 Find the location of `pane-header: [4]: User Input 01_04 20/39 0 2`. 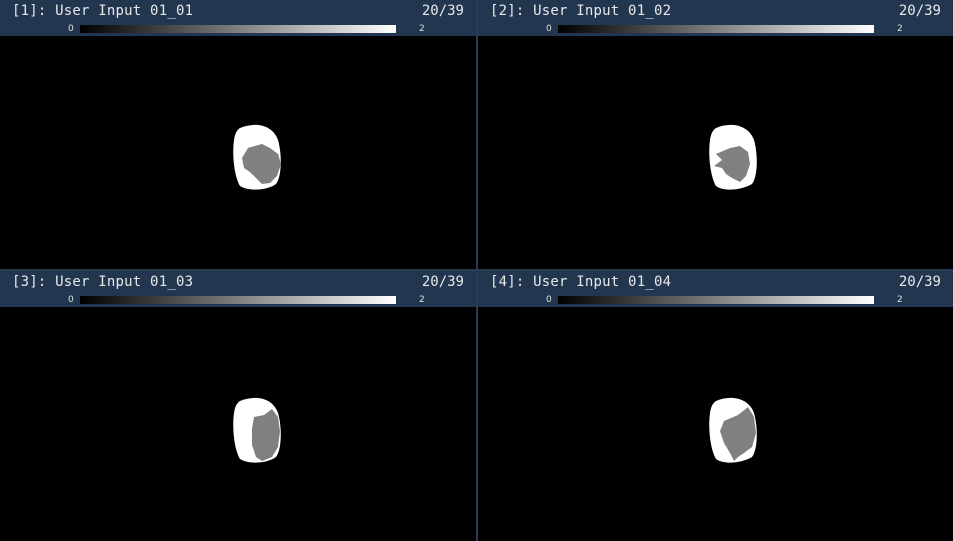

pane-header: [4]: User Input 01_04 20/39 0 2 is located at coordinates (715, 289).